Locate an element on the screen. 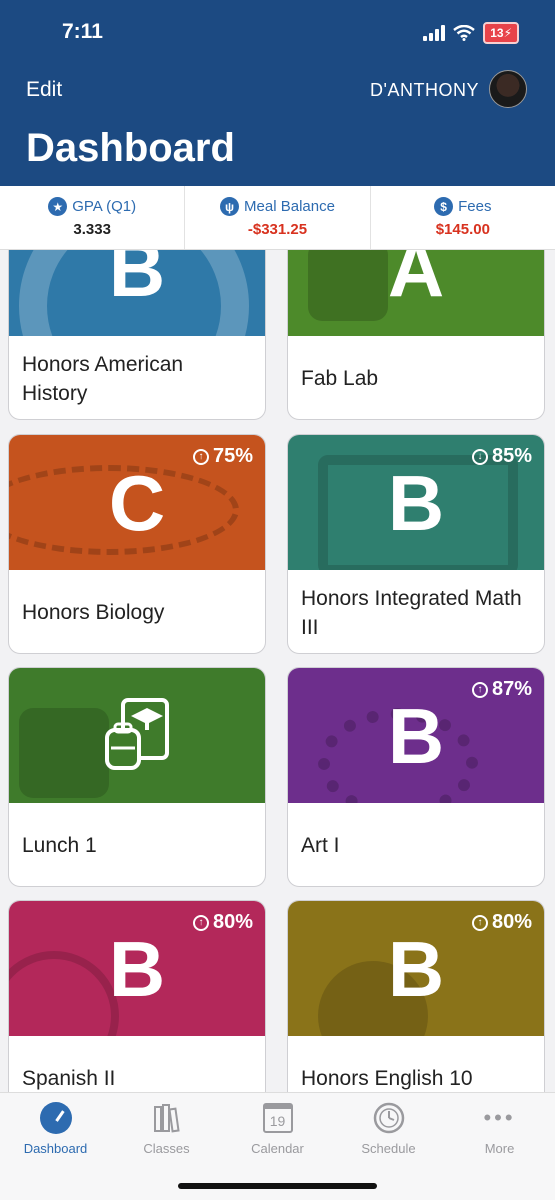 The height and width of the screenshot is (1200, 555). course-banner: ↑ 75% C is located at coordinates (137, 502).